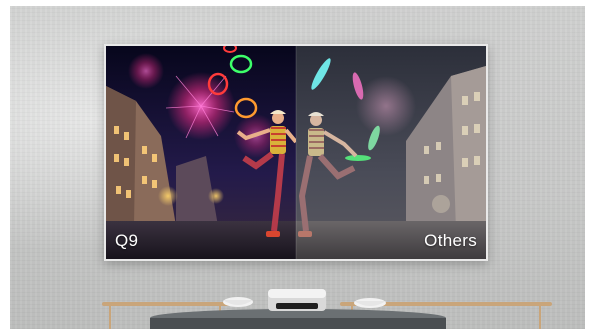  What do you see at coordinates (298, 319) in the screenshot?
I see `coffee-table` at bounding box center [298, 319].